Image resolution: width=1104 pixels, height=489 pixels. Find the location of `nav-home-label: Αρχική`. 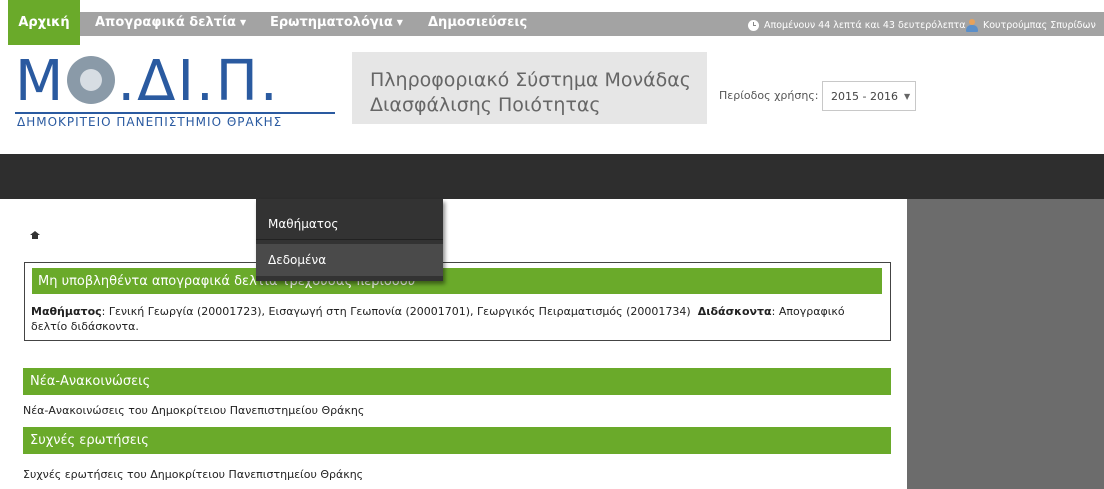

nav-home-label: Αρχική is located at coordinates (44, 22).